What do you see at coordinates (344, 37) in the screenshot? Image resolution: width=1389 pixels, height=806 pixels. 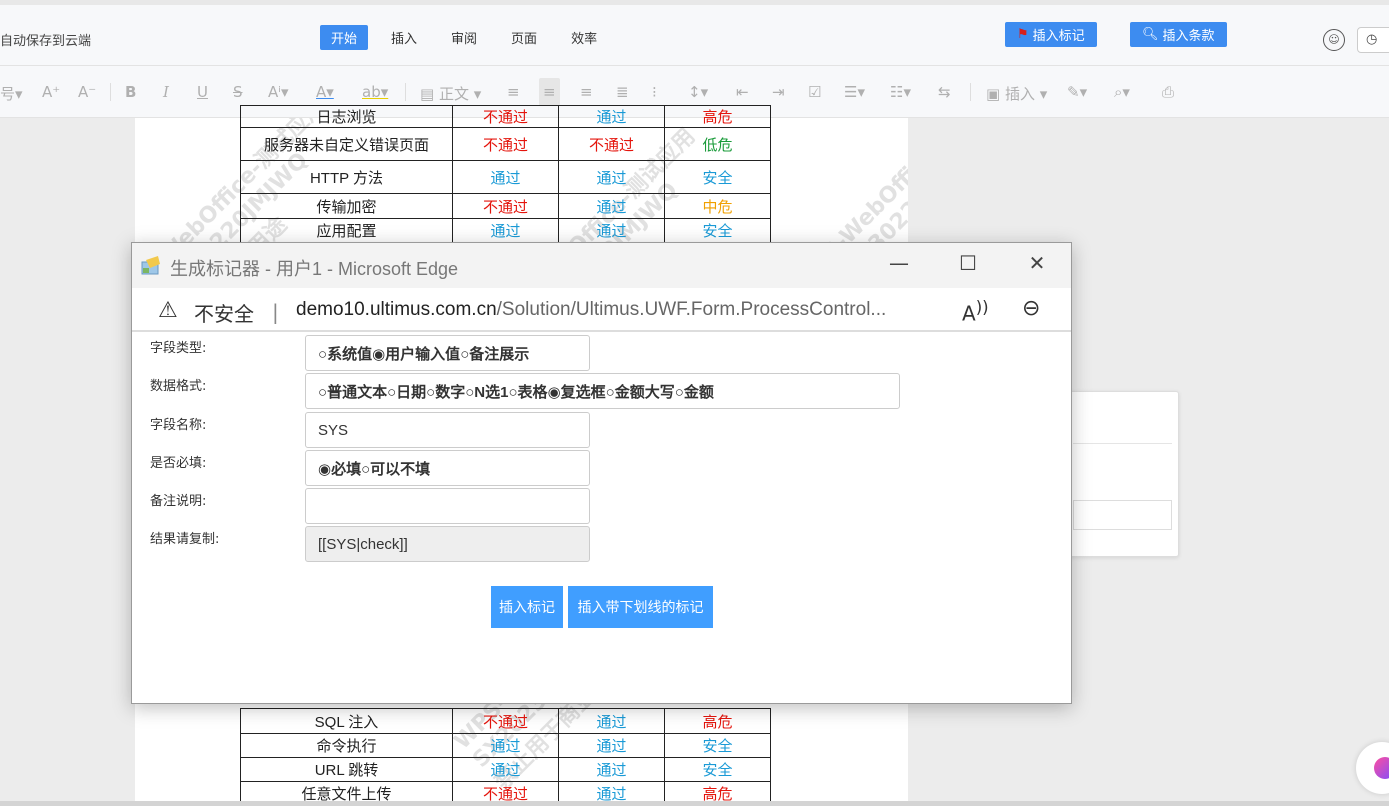 I see `tab-start: 开始` at bounding box center [344, 37].